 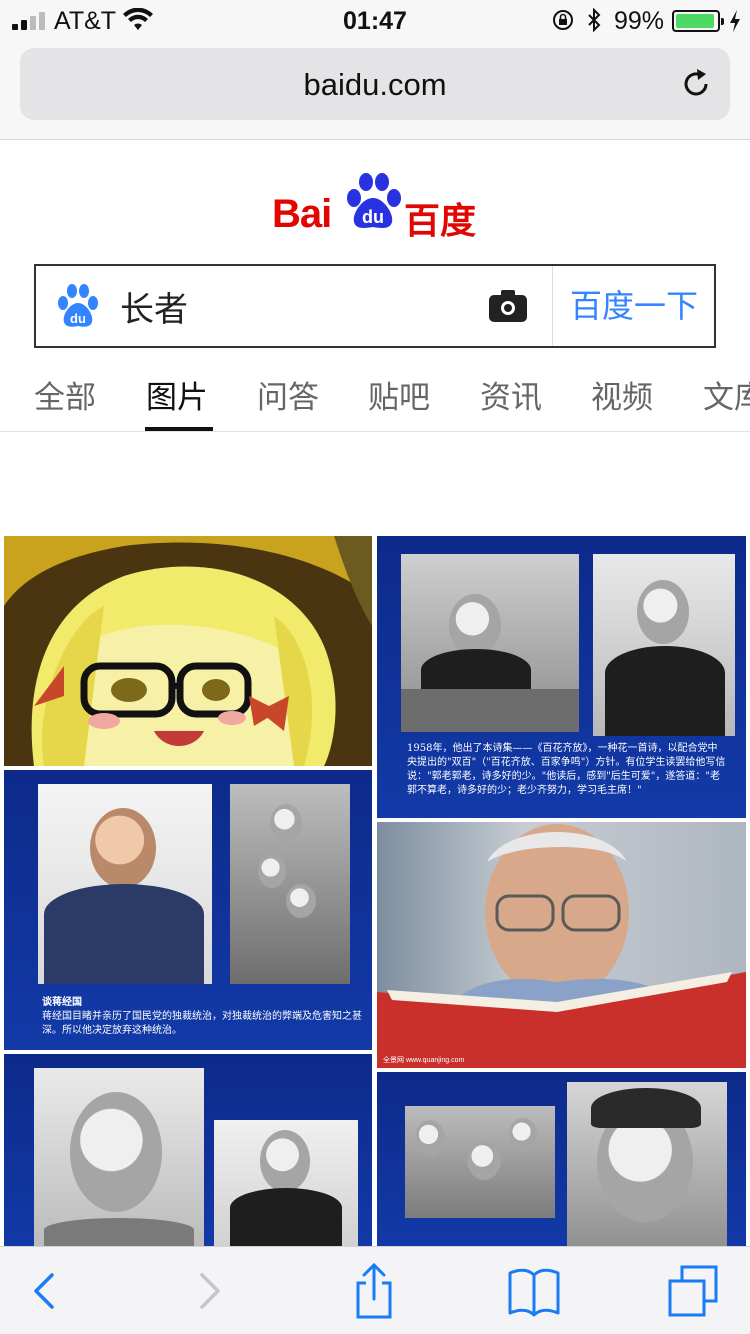 What do you see at coordinates (78, 318) in the screenshot?
I see `svg-text: du` at bounding box center [78, 318].